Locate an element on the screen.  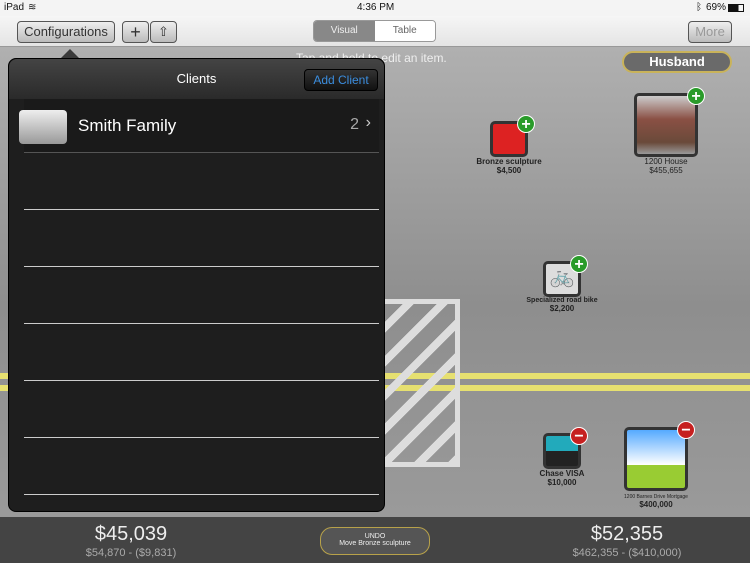
undo-title: UNDO is located at coordinates (375, 536).